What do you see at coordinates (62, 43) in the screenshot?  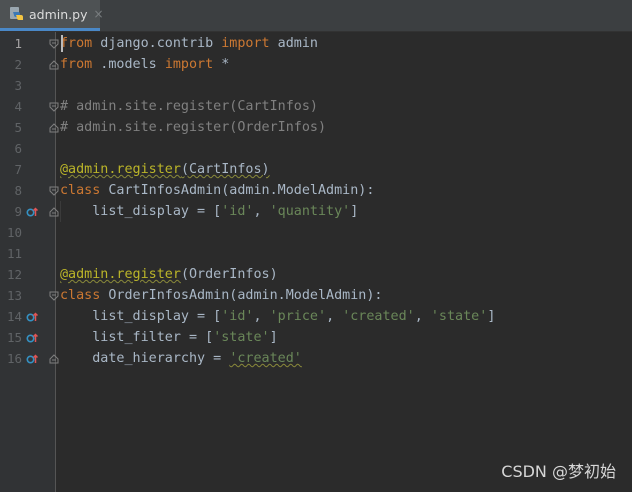 I see `text-caret` at bounding box center [62, 43].